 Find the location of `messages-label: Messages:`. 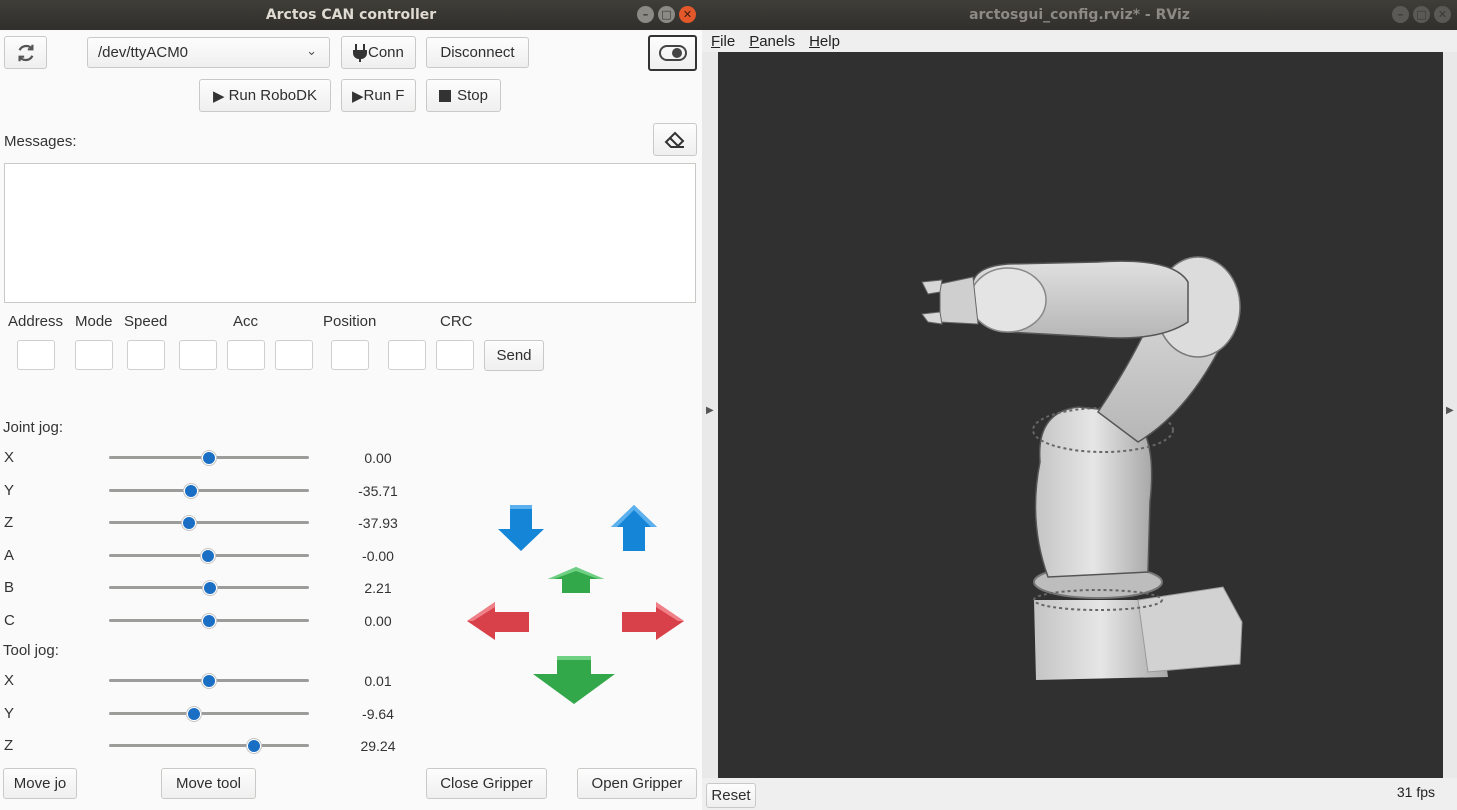

messages-label: Messages: is located at coordinates (40, 141).